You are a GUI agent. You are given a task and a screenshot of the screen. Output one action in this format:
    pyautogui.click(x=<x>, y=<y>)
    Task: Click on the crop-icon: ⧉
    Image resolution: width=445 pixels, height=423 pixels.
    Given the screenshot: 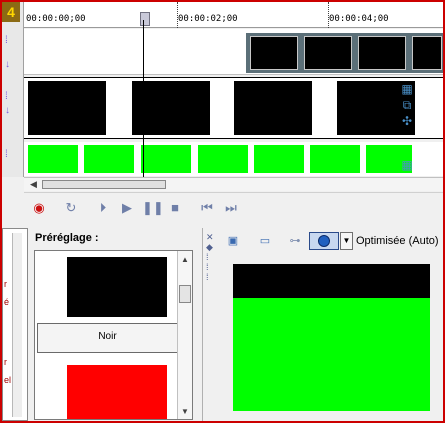 What is the action you would take?
    pyautogui.click(x=407, y=105)
    